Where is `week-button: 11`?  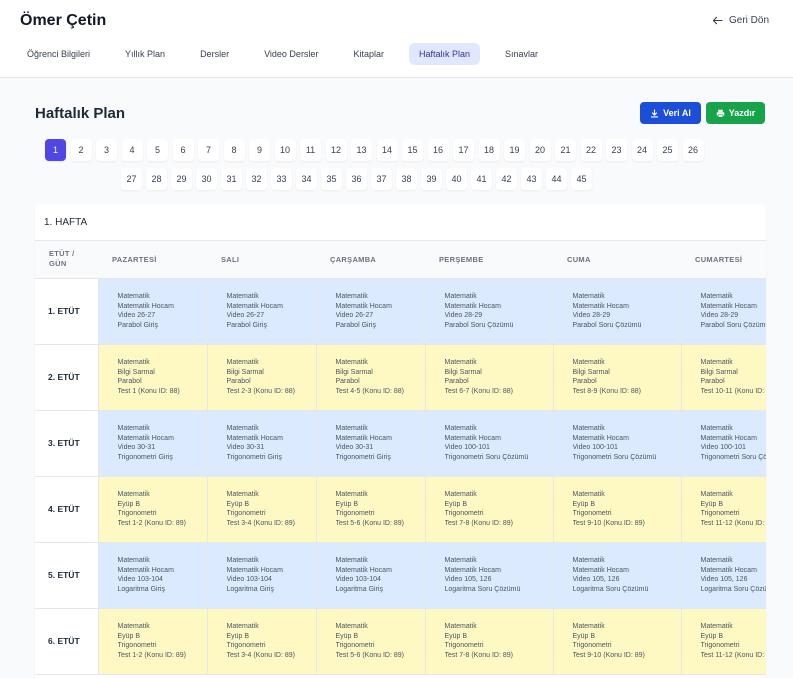
week-button: 11 is located at coordinates (310, 150).